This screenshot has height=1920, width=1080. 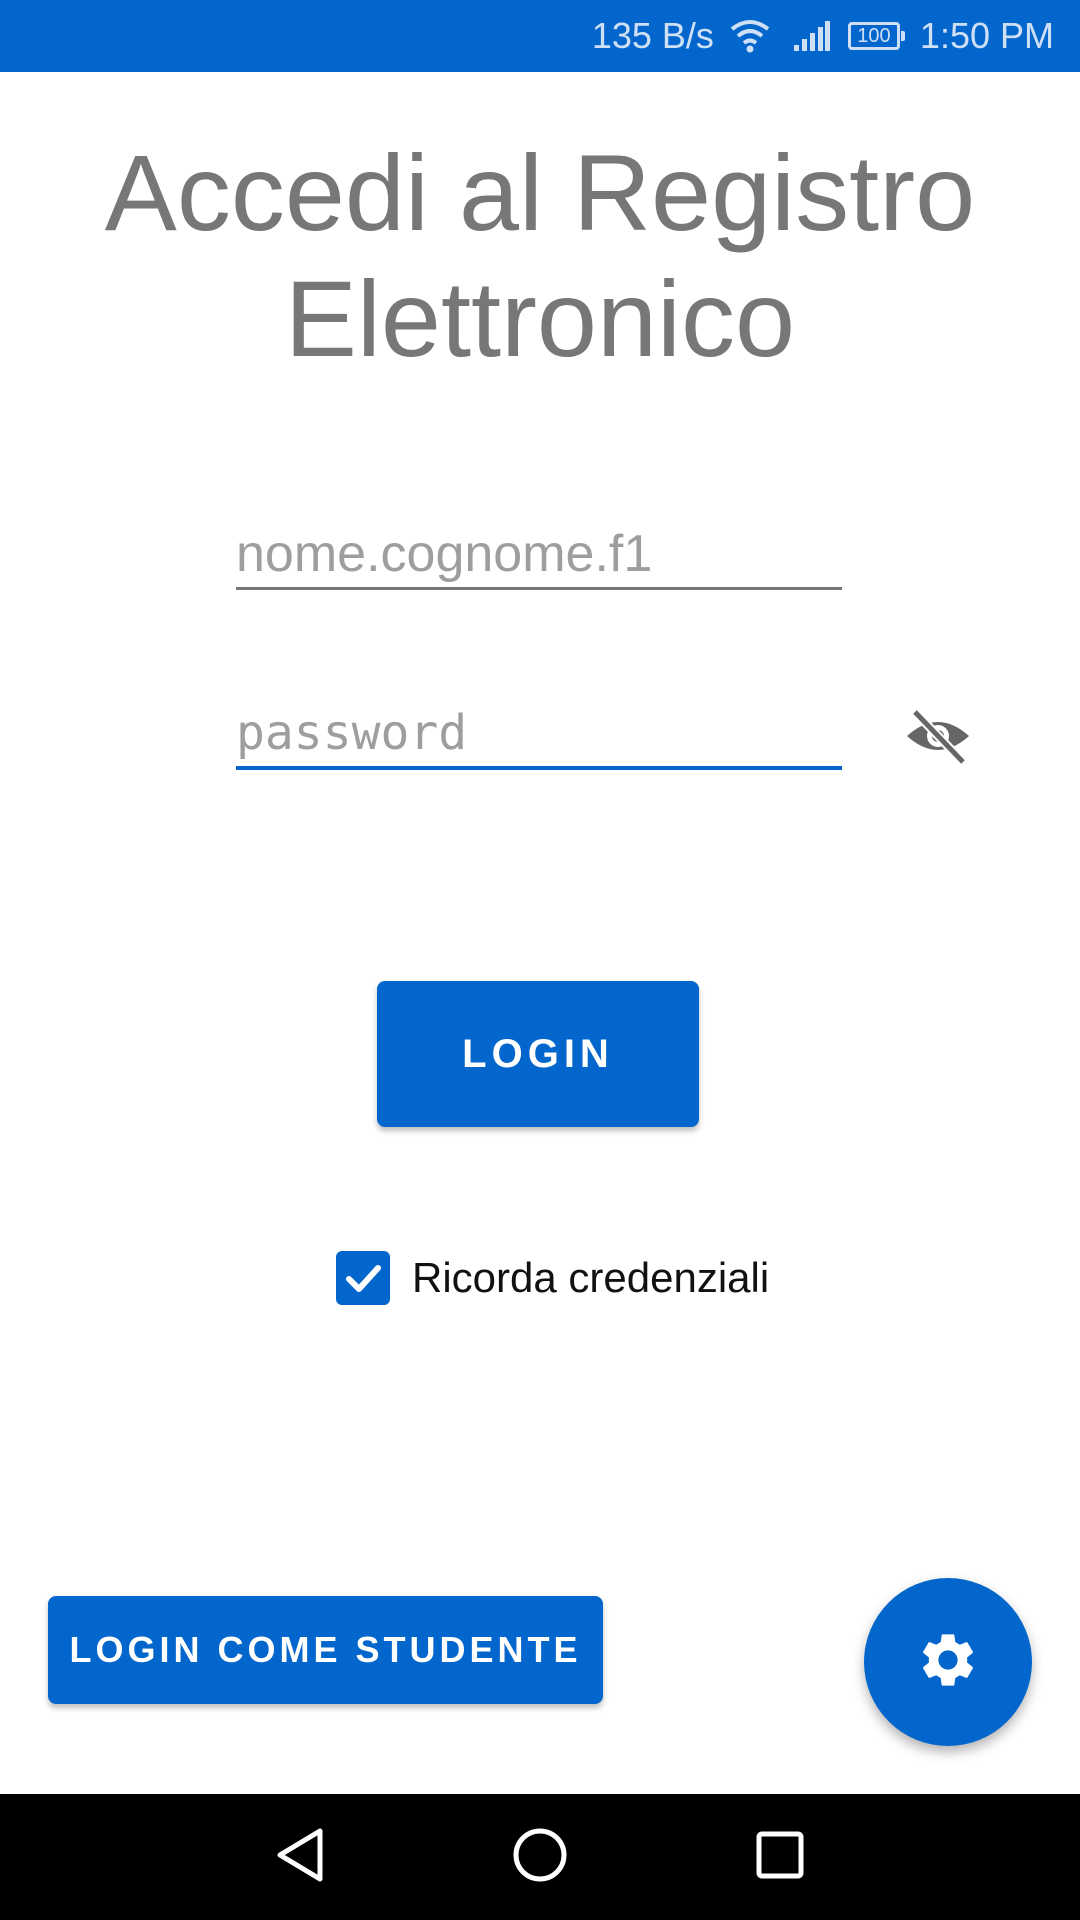 What do you see at coordinates (986, 35) in the screenshot?
I see `status-time: 1:50 PM` at bounding box center [986, 35].